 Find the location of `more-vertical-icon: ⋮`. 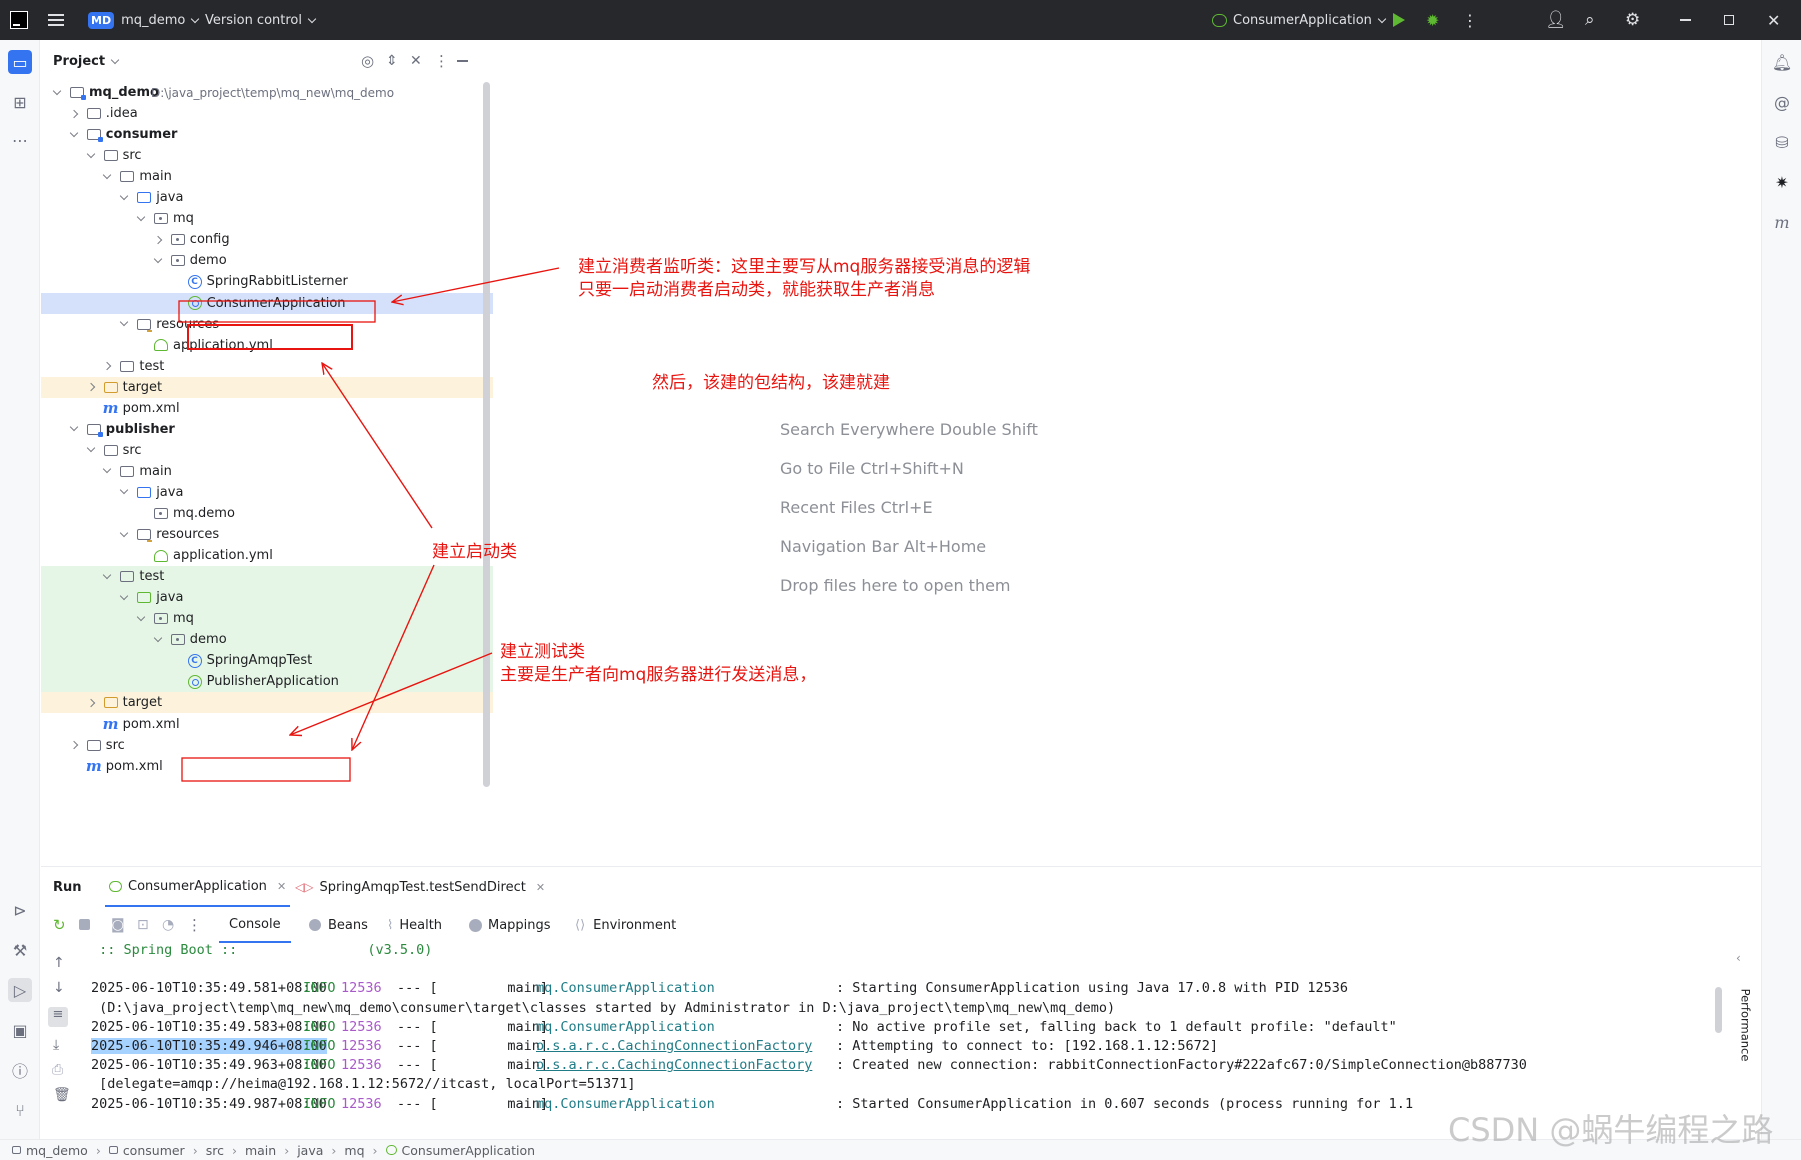

more-vertical-icon: ⋮ is located at coordinates (194, 925).